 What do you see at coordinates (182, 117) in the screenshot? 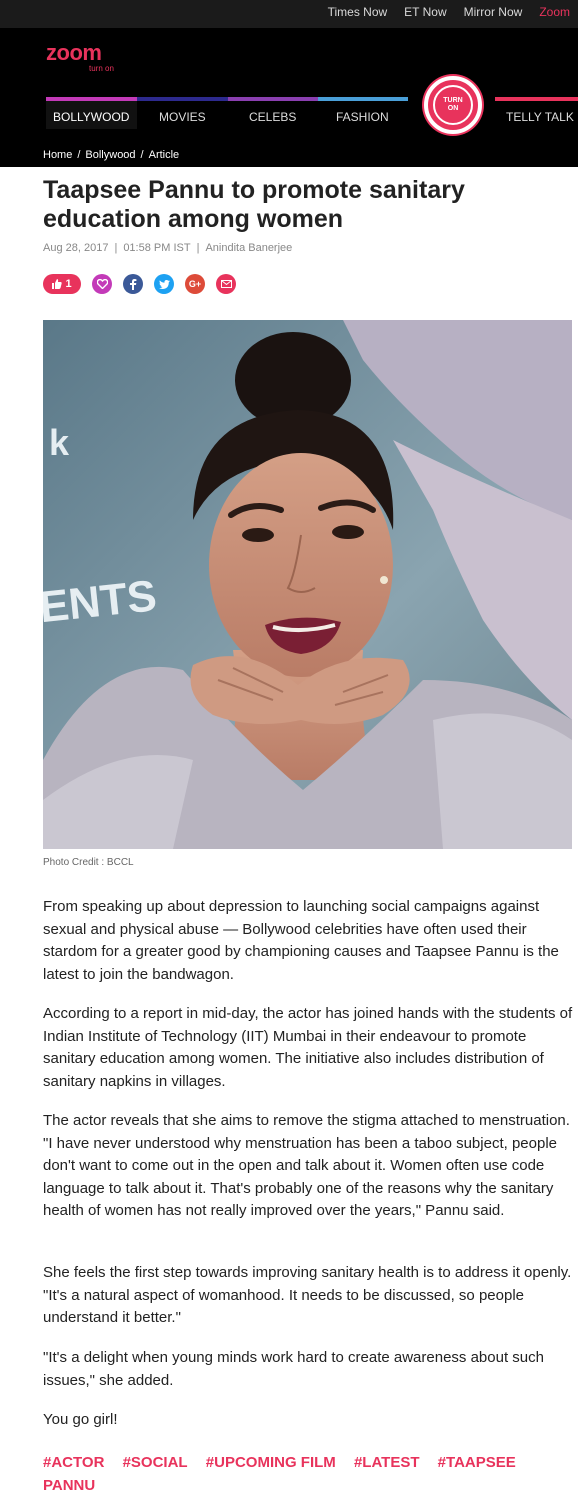
I see `nav-label: MOVIES` at bounding box center [182, 117].